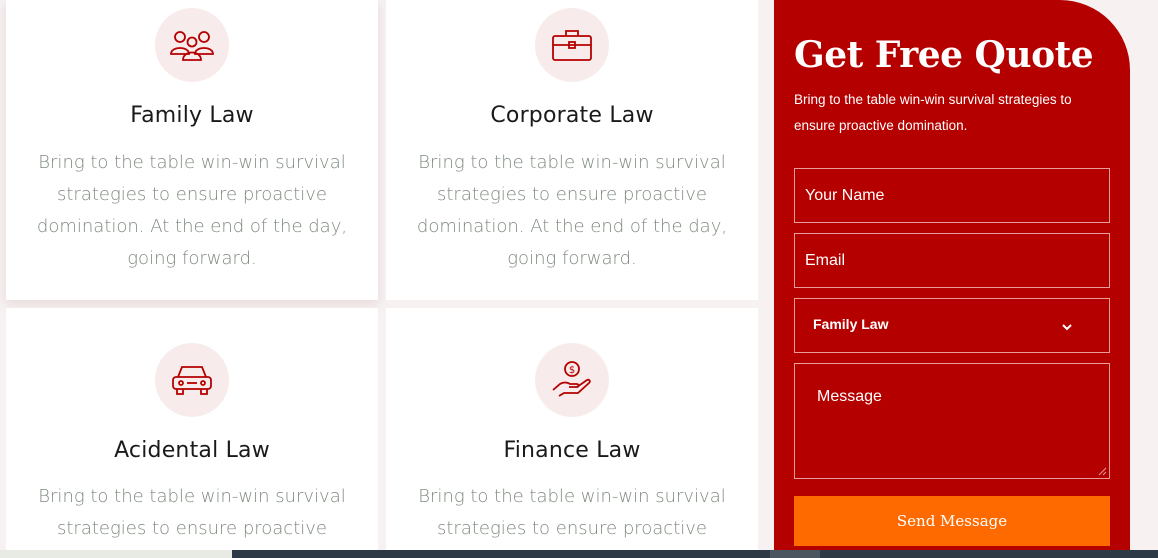  Describe the element at coordinates (944, 55) in the screenshot. I see `quote-title: Get Free Quote` at that location.